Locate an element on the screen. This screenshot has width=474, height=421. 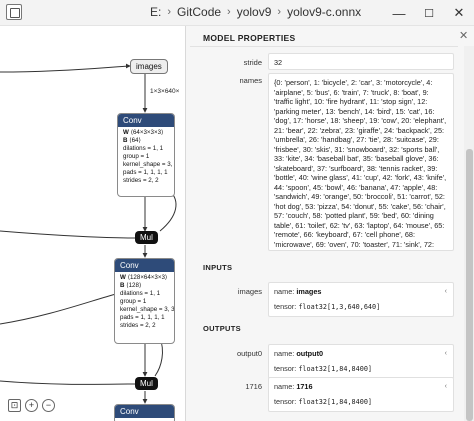
output0-name: output0 is located at coordinates (310, 353).